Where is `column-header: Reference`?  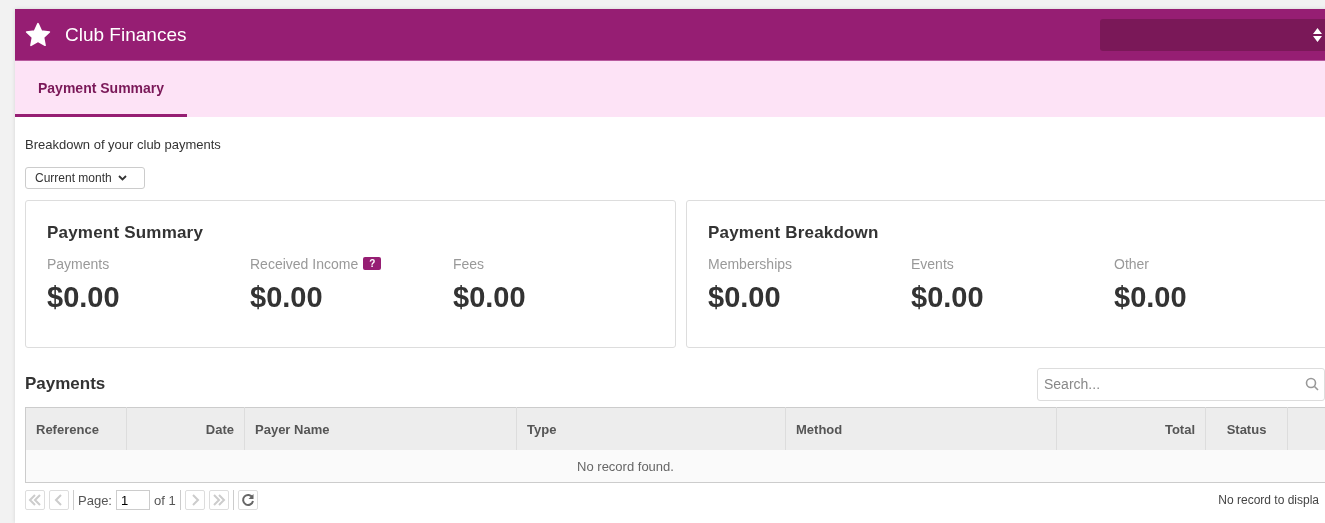 column-header: Reference is located at coordinates (76, 428).